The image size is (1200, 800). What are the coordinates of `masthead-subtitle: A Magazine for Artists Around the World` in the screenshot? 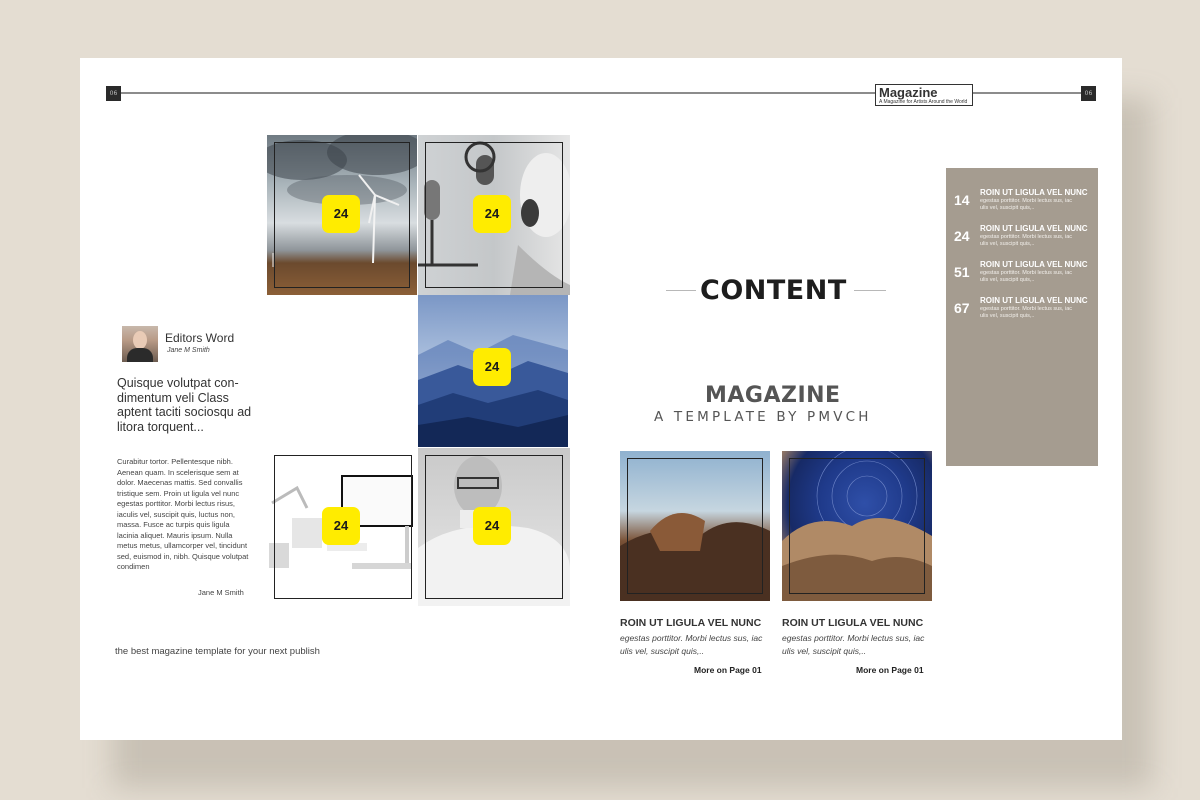 It's located at (923, 102).